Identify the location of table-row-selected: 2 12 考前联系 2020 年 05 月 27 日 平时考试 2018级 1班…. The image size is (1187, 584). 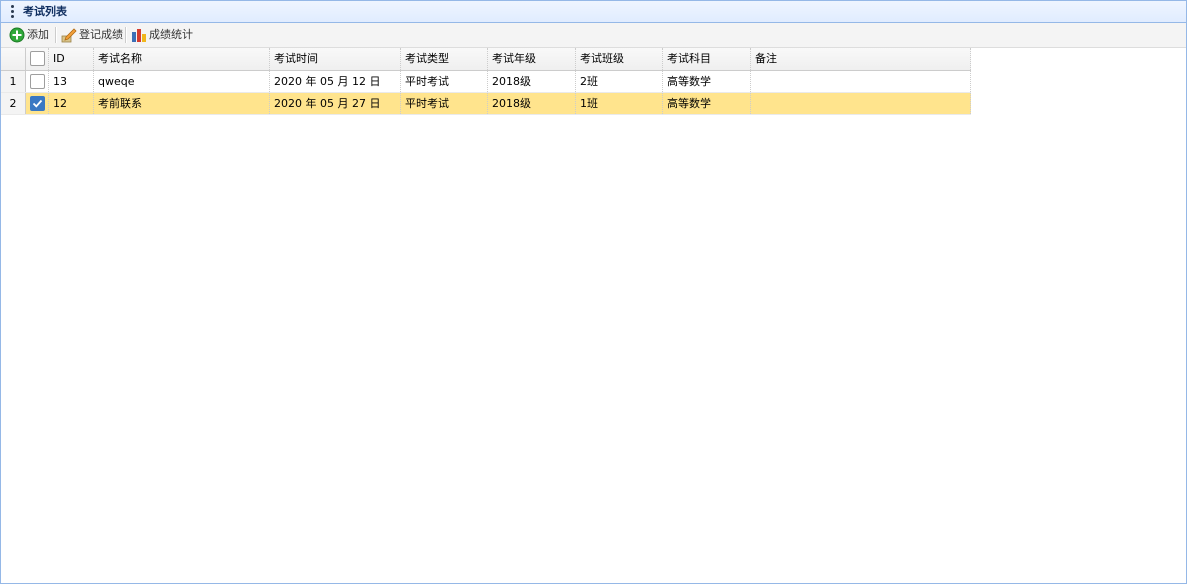
(486, 104).